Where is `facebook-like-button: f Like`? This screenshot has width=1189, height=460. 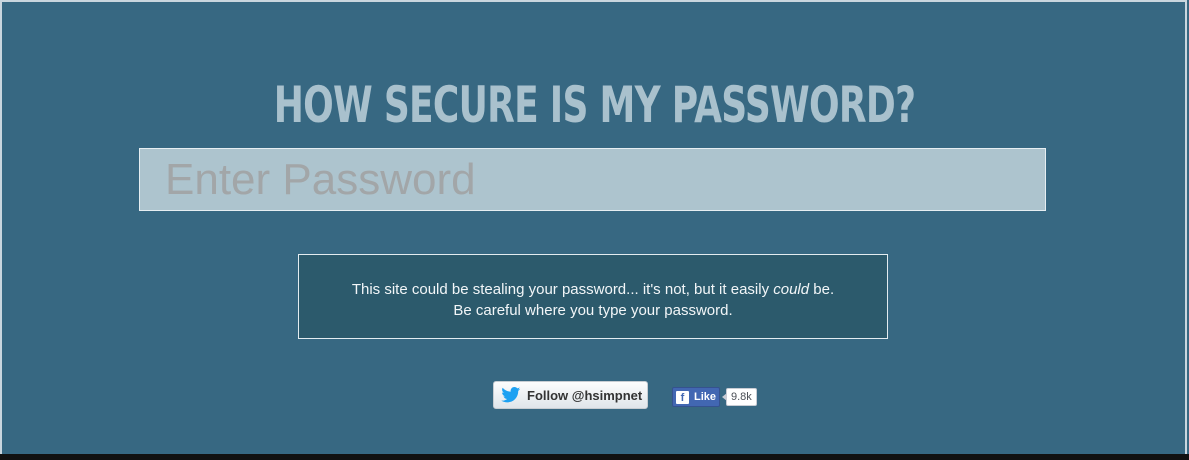
facebook-like-button: f Like is located at coordinates (696, 397).